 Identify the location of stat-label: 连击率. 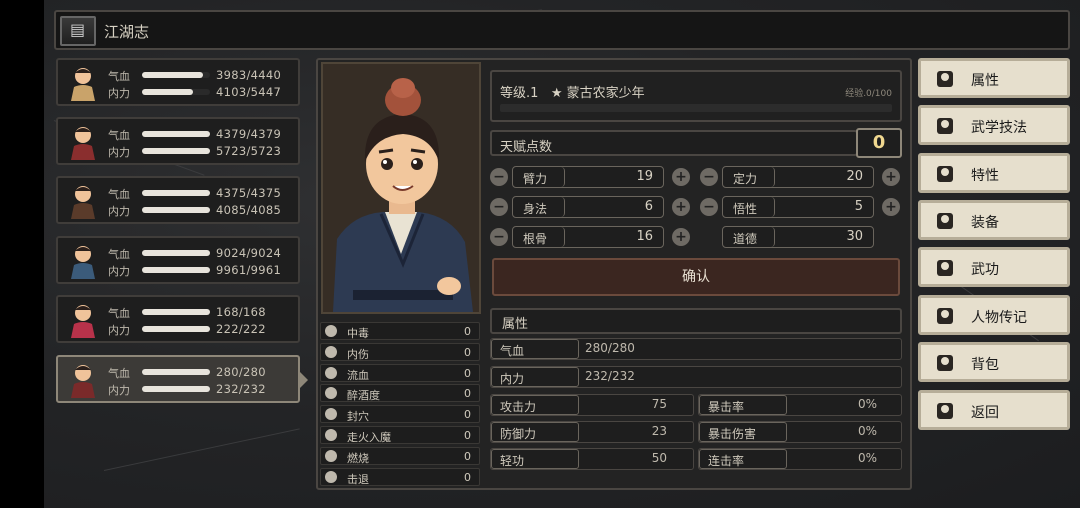
(743, 459).